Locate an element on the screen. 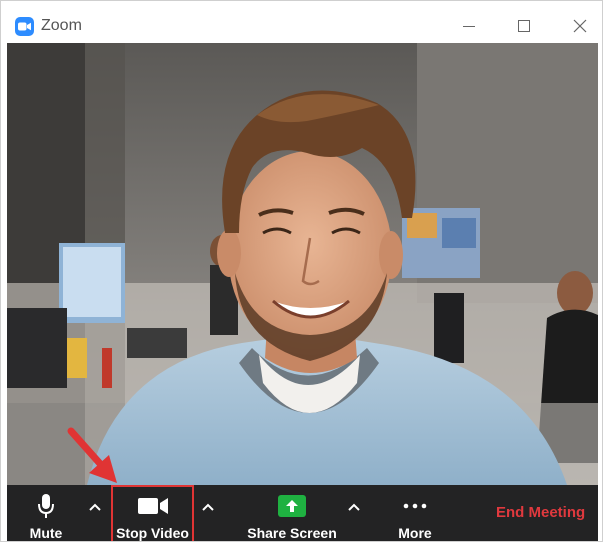  zoom-logo-icon is located at coordinates (24, 26).